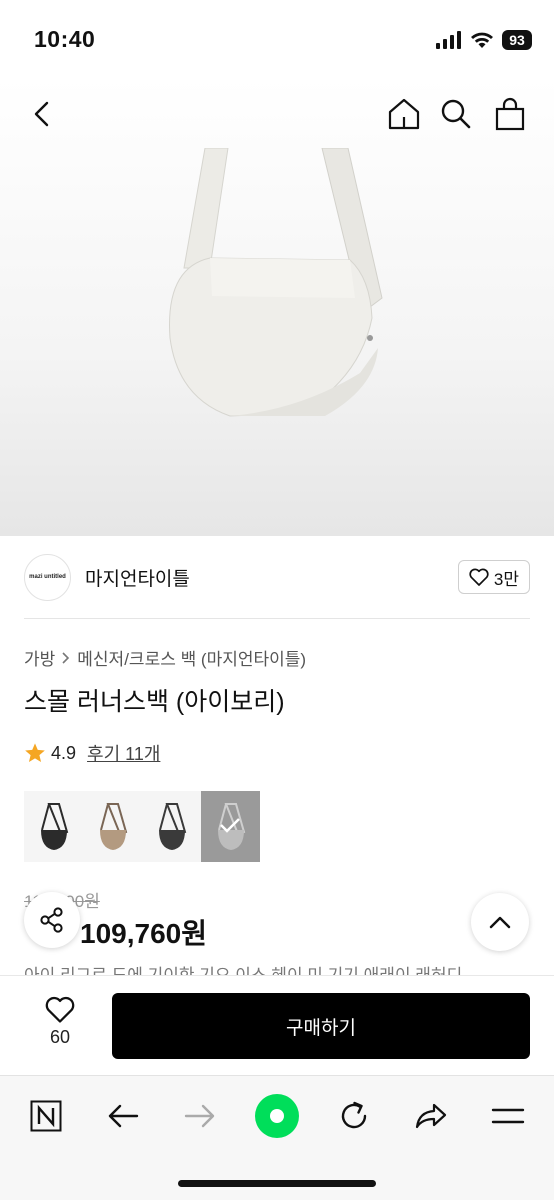 The width and height of the screenshot is (554, 1200). Describe the element at coordinates (191, 657) in the screenshot. I see `breadcrumb-subcategory: 메신저/크로스 백 (마지언타이틀)` at that location.